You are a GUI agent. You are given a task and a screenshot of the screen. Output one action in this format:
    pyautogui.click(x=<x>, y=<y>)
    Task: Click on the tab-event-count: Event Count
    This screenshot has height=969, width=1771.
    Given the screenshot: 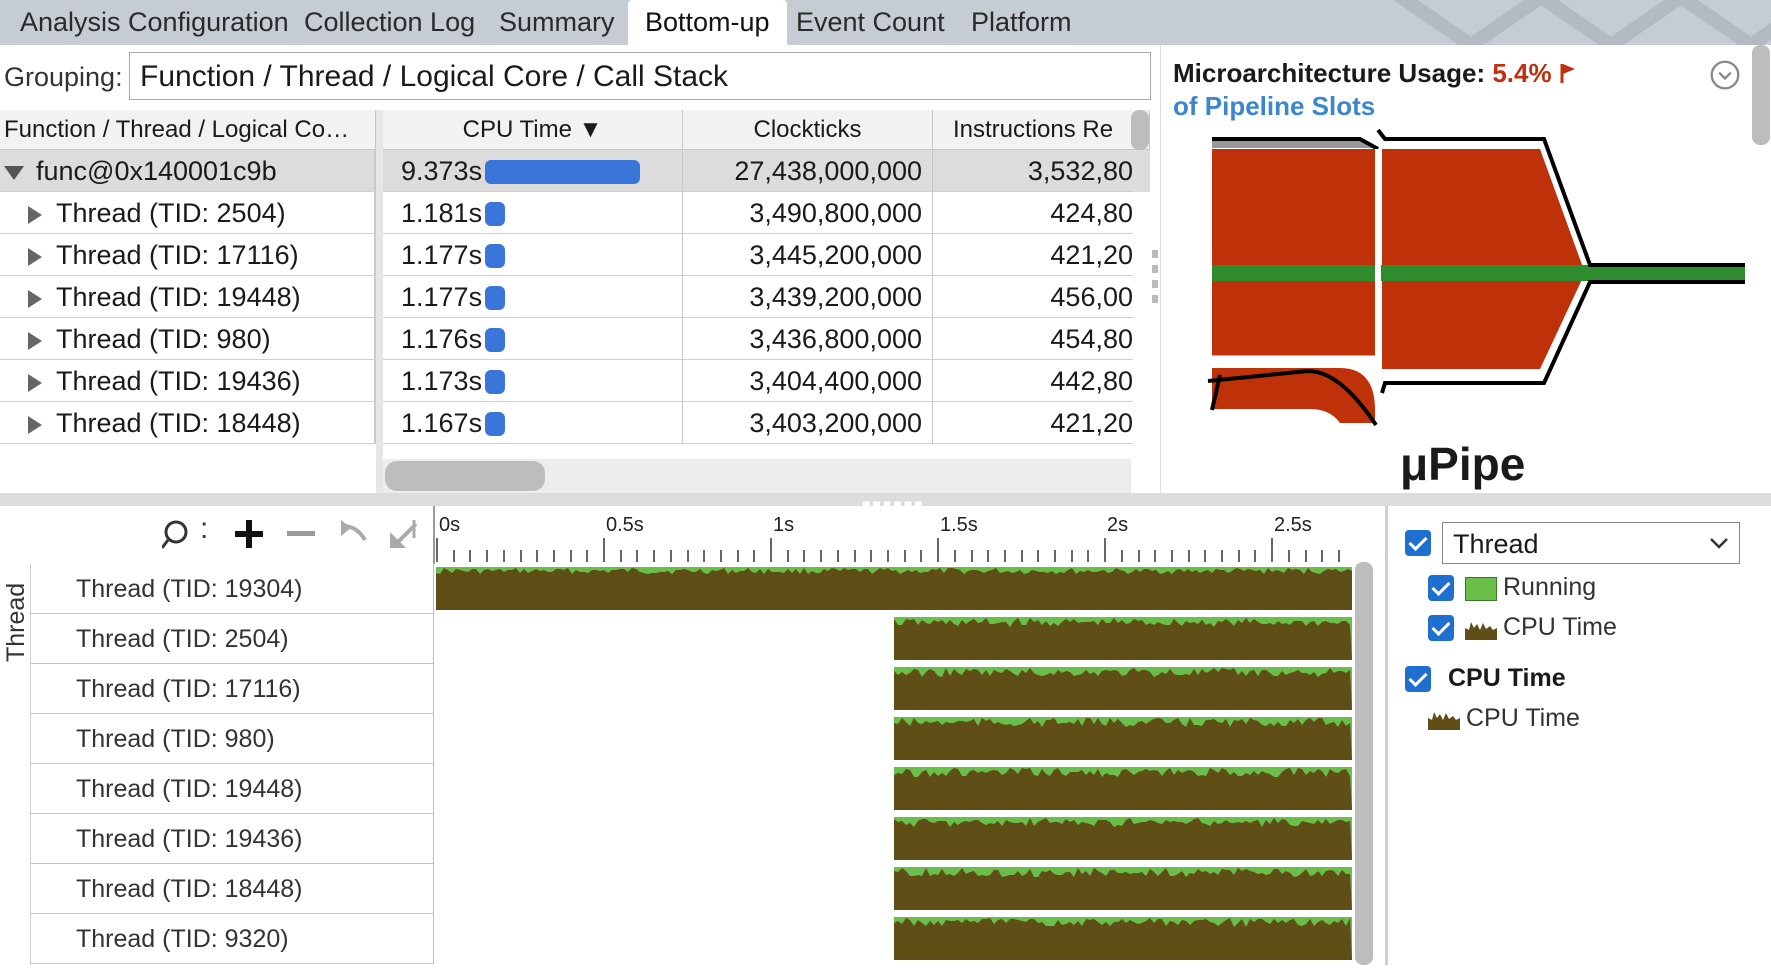 What is the action you would take?
    pyautogui.click(x=870, y=22)
    